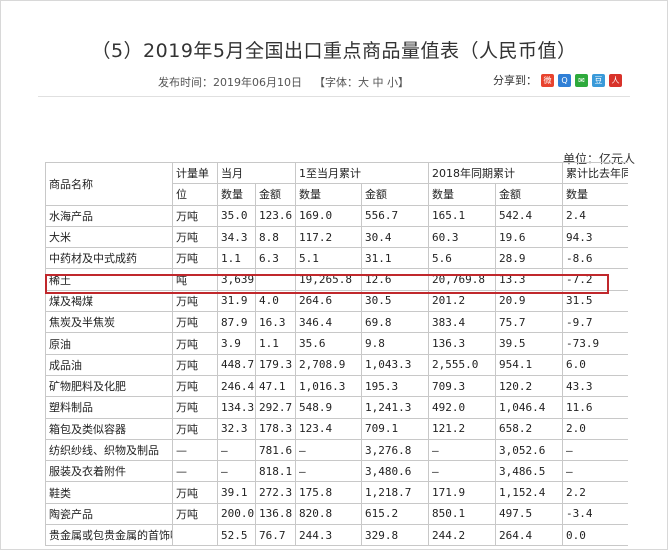  What do you see at coordinates (328, 258) in the screenshot?
I see `cell-cum-qty: 5.1` at bounding box center [328, 258].